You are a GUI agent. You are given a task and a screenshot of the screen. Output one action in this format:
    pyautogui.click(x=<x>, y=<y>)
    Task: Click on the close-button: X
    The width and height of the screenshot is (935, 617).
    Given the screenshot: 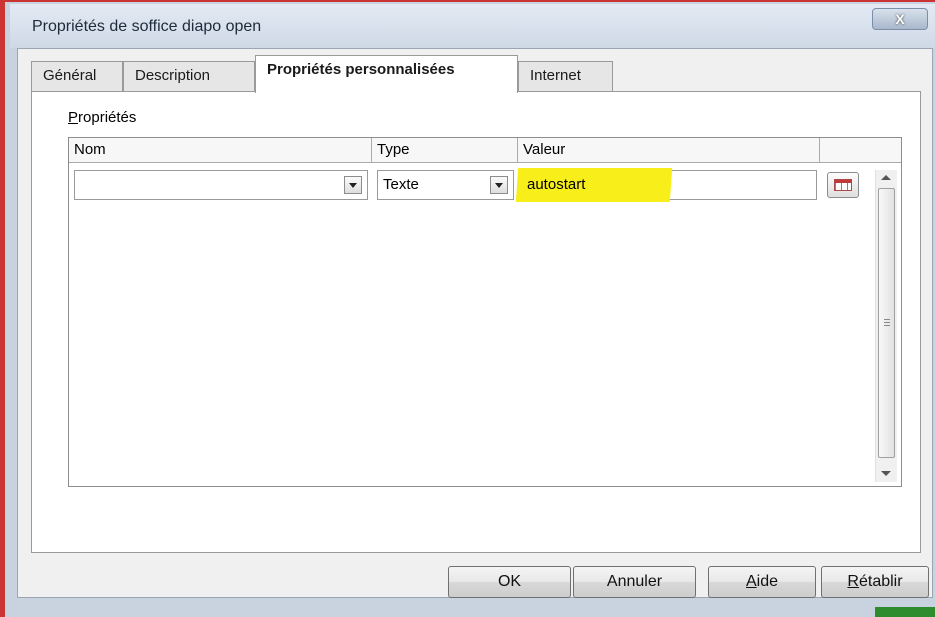 What is the action you would take?
    pyautogui.click(x=900, y=19)
    